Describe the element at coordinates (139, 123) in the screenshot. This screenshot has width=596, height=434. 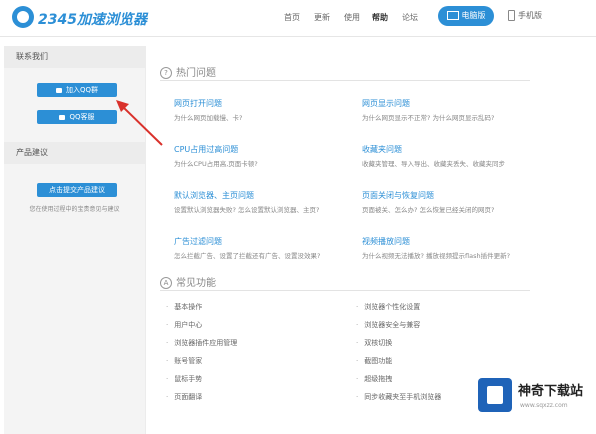
I see `annotation-arrow` at that location.